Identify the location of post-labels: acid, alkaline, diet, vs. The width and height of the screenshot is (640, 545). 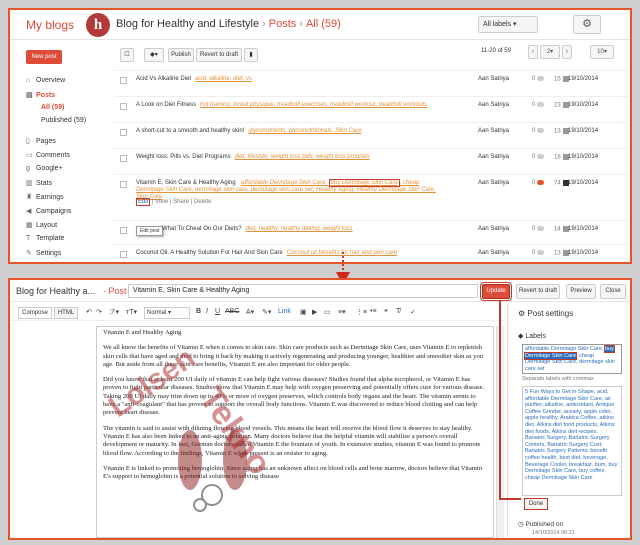
(223, 79).